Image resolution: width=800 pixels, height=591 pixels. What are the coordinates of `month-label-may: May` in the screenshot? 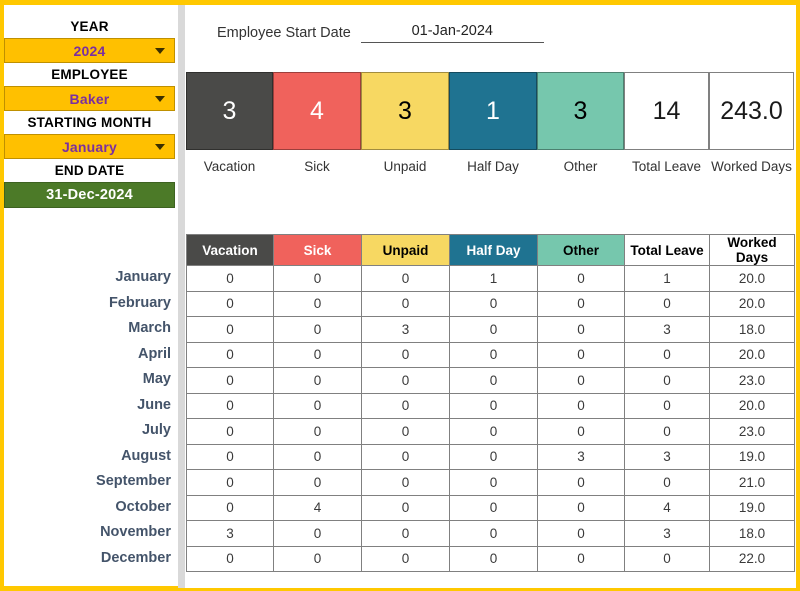 It's located at (156, 379).